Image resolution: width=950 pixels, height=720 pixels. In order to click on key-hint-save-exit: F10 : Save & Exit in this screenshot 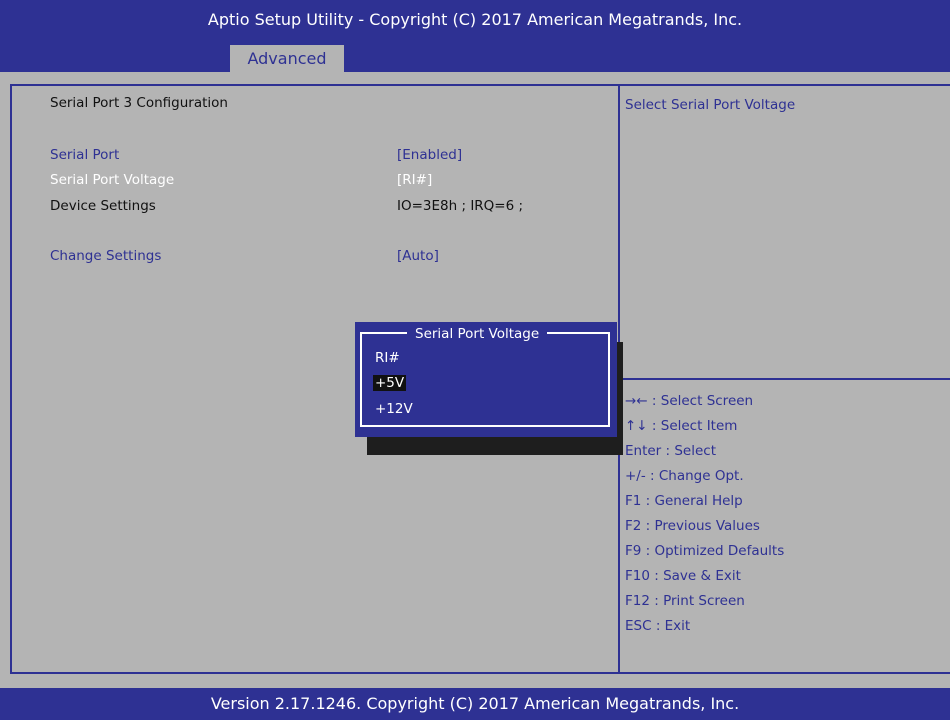, I will do `click(683, 576)`.